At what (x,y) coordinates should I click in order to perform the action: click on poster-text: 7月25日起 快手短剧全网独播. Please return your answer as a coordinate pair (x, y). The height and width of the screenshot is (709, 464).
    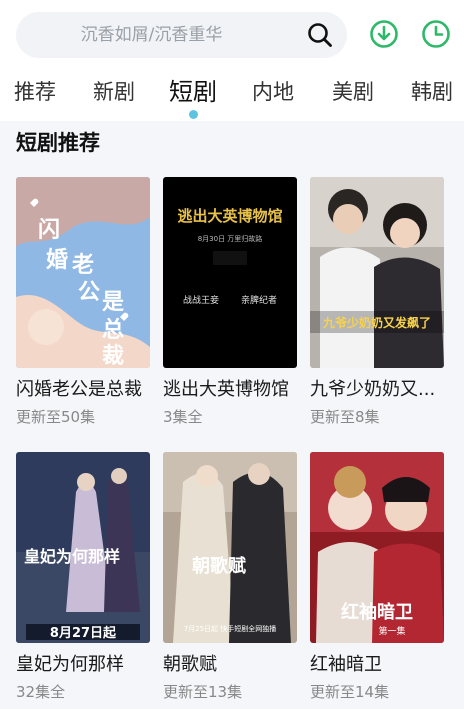
    Looking at the image, I should click on (230, 628).